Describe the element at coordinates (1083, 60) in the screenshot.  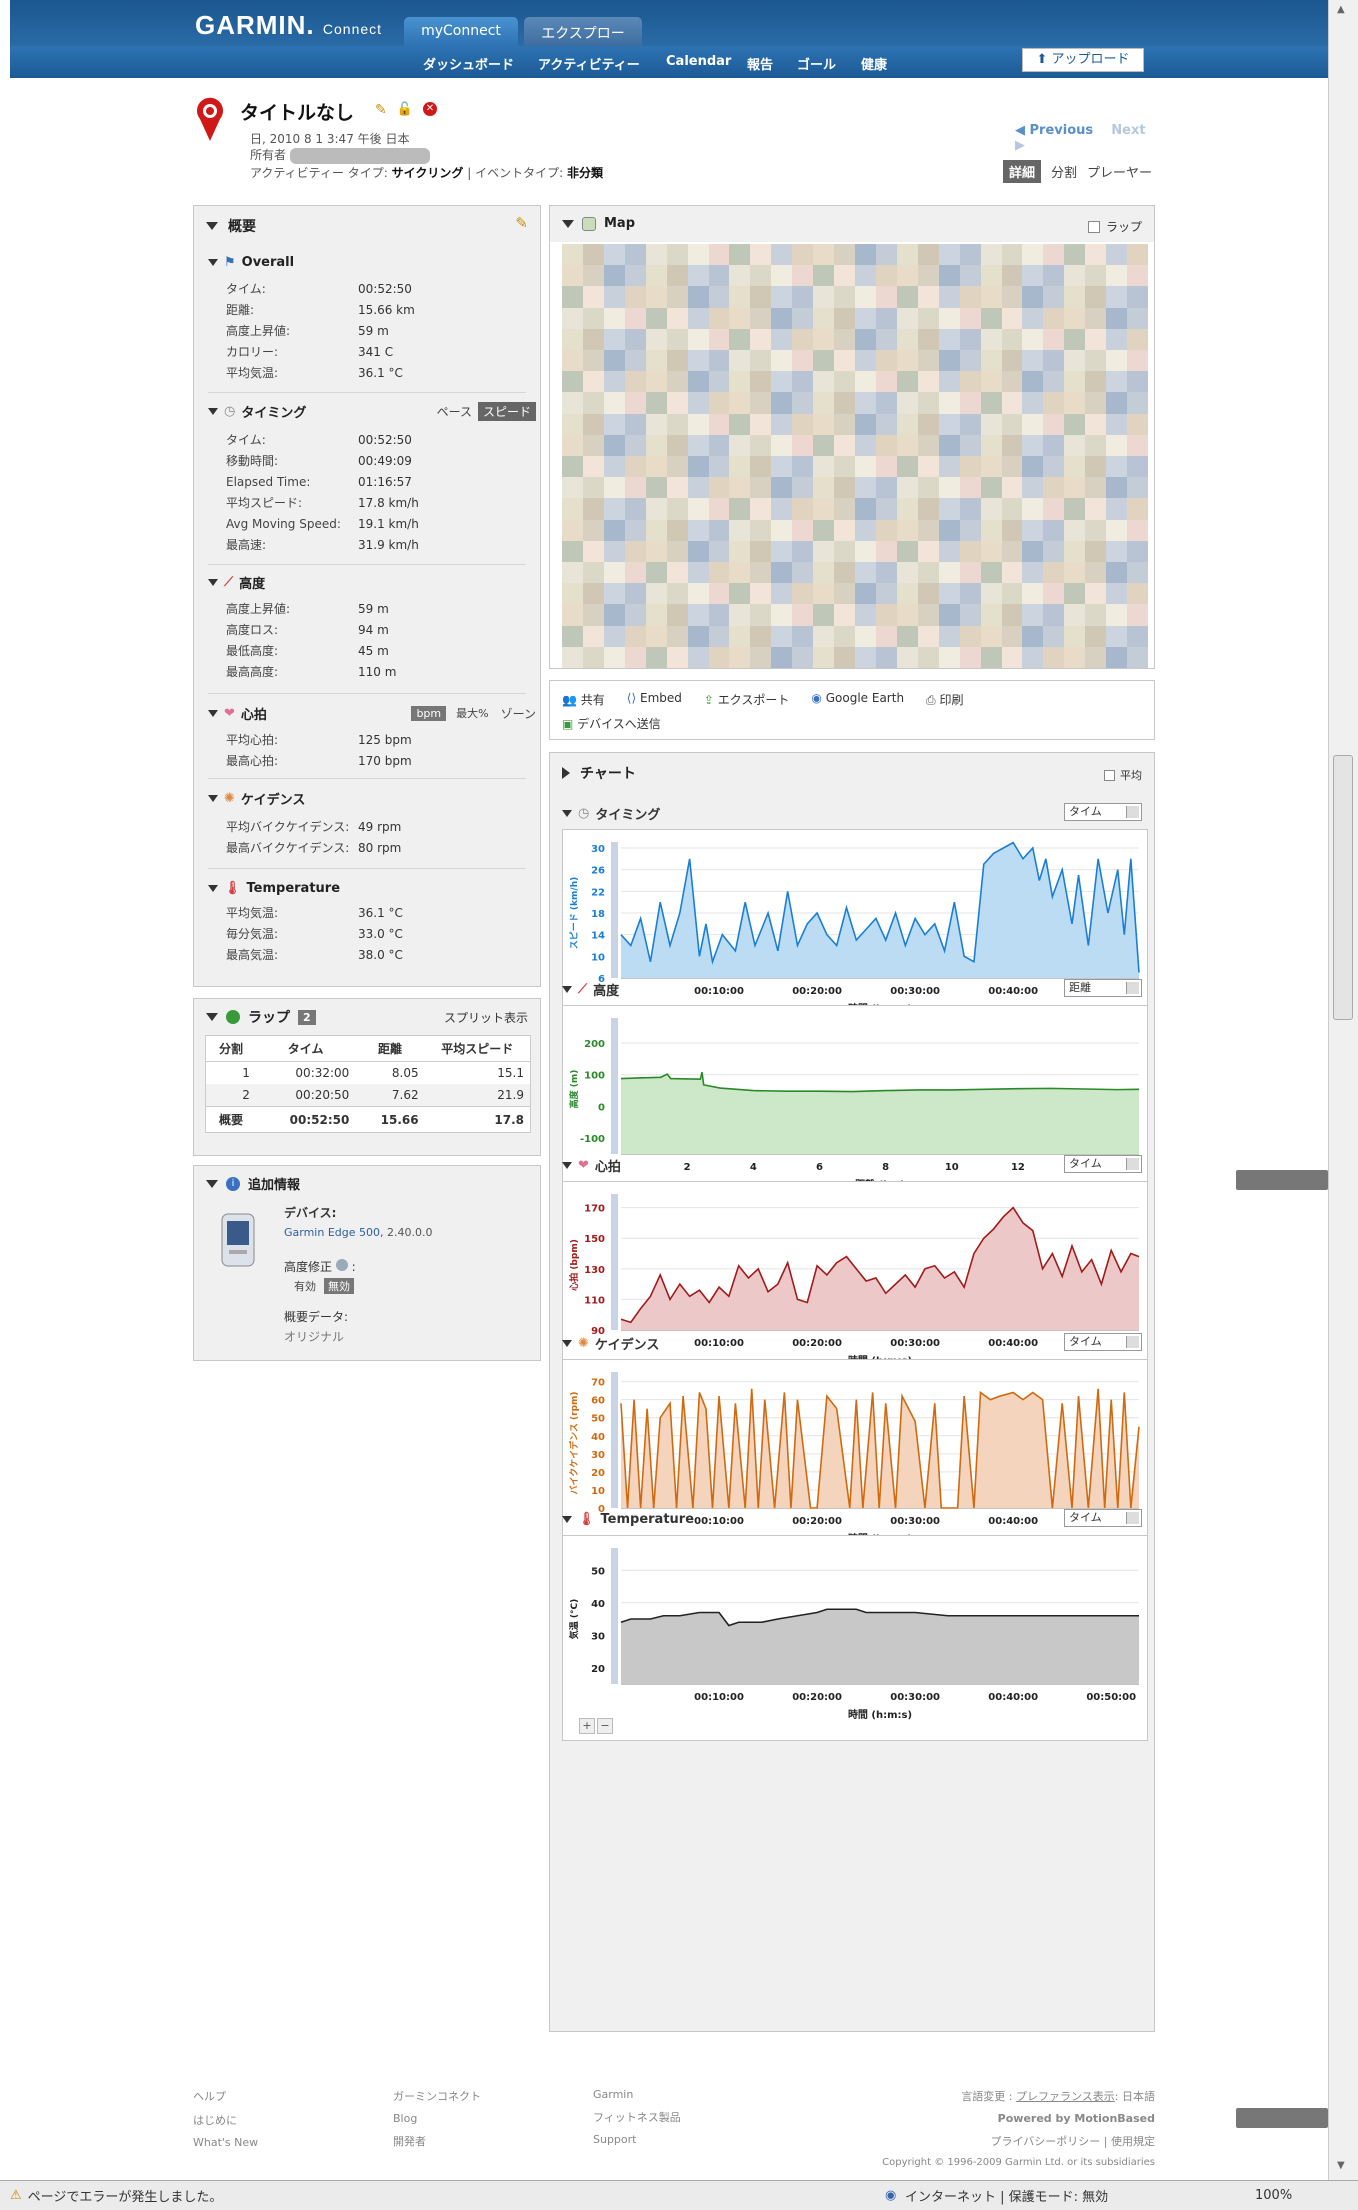
I see `upload-button: ⬆ アップロード` at that location.